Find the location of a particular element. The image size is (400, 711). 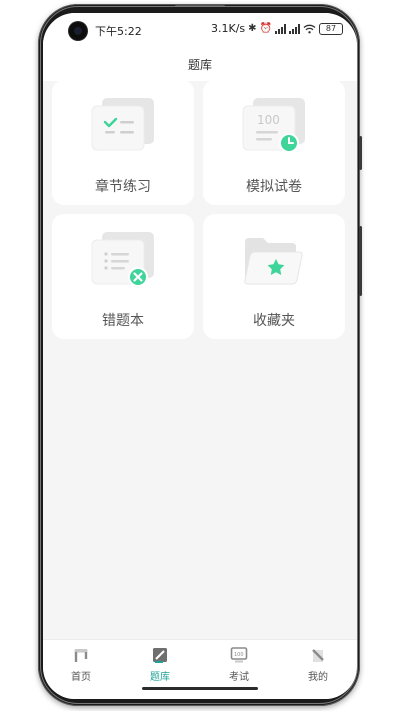

card-favorites: 收藏夹 is located at coordinates (274, 276).